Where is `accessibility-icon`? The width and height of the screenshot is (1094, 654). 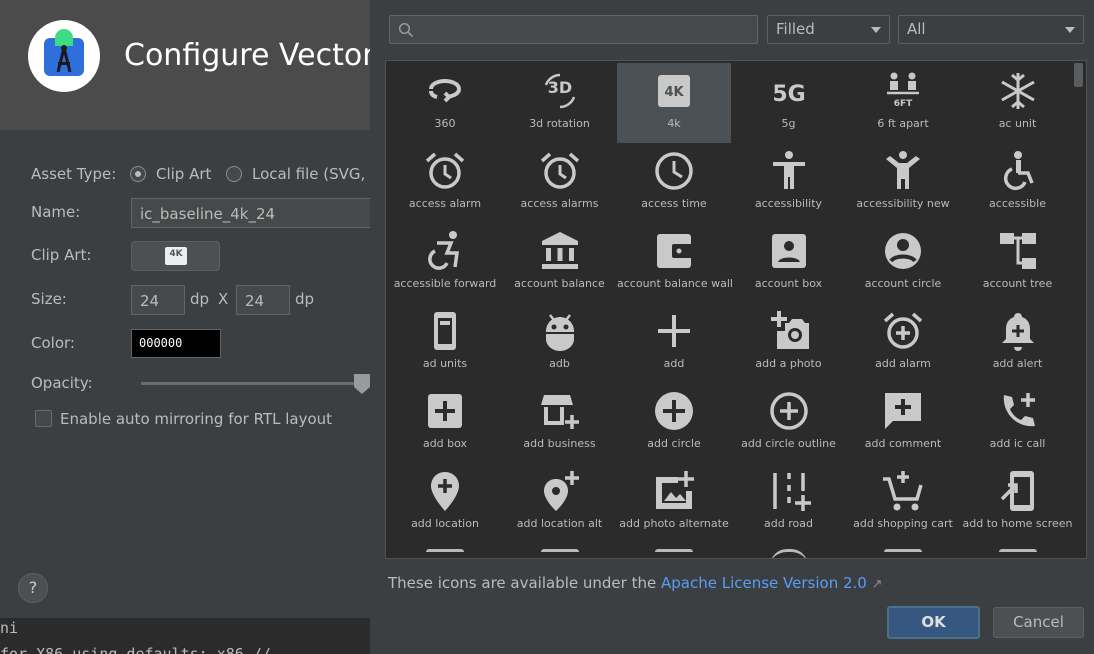 accessibility-icon is located at coordinates (788, 170).